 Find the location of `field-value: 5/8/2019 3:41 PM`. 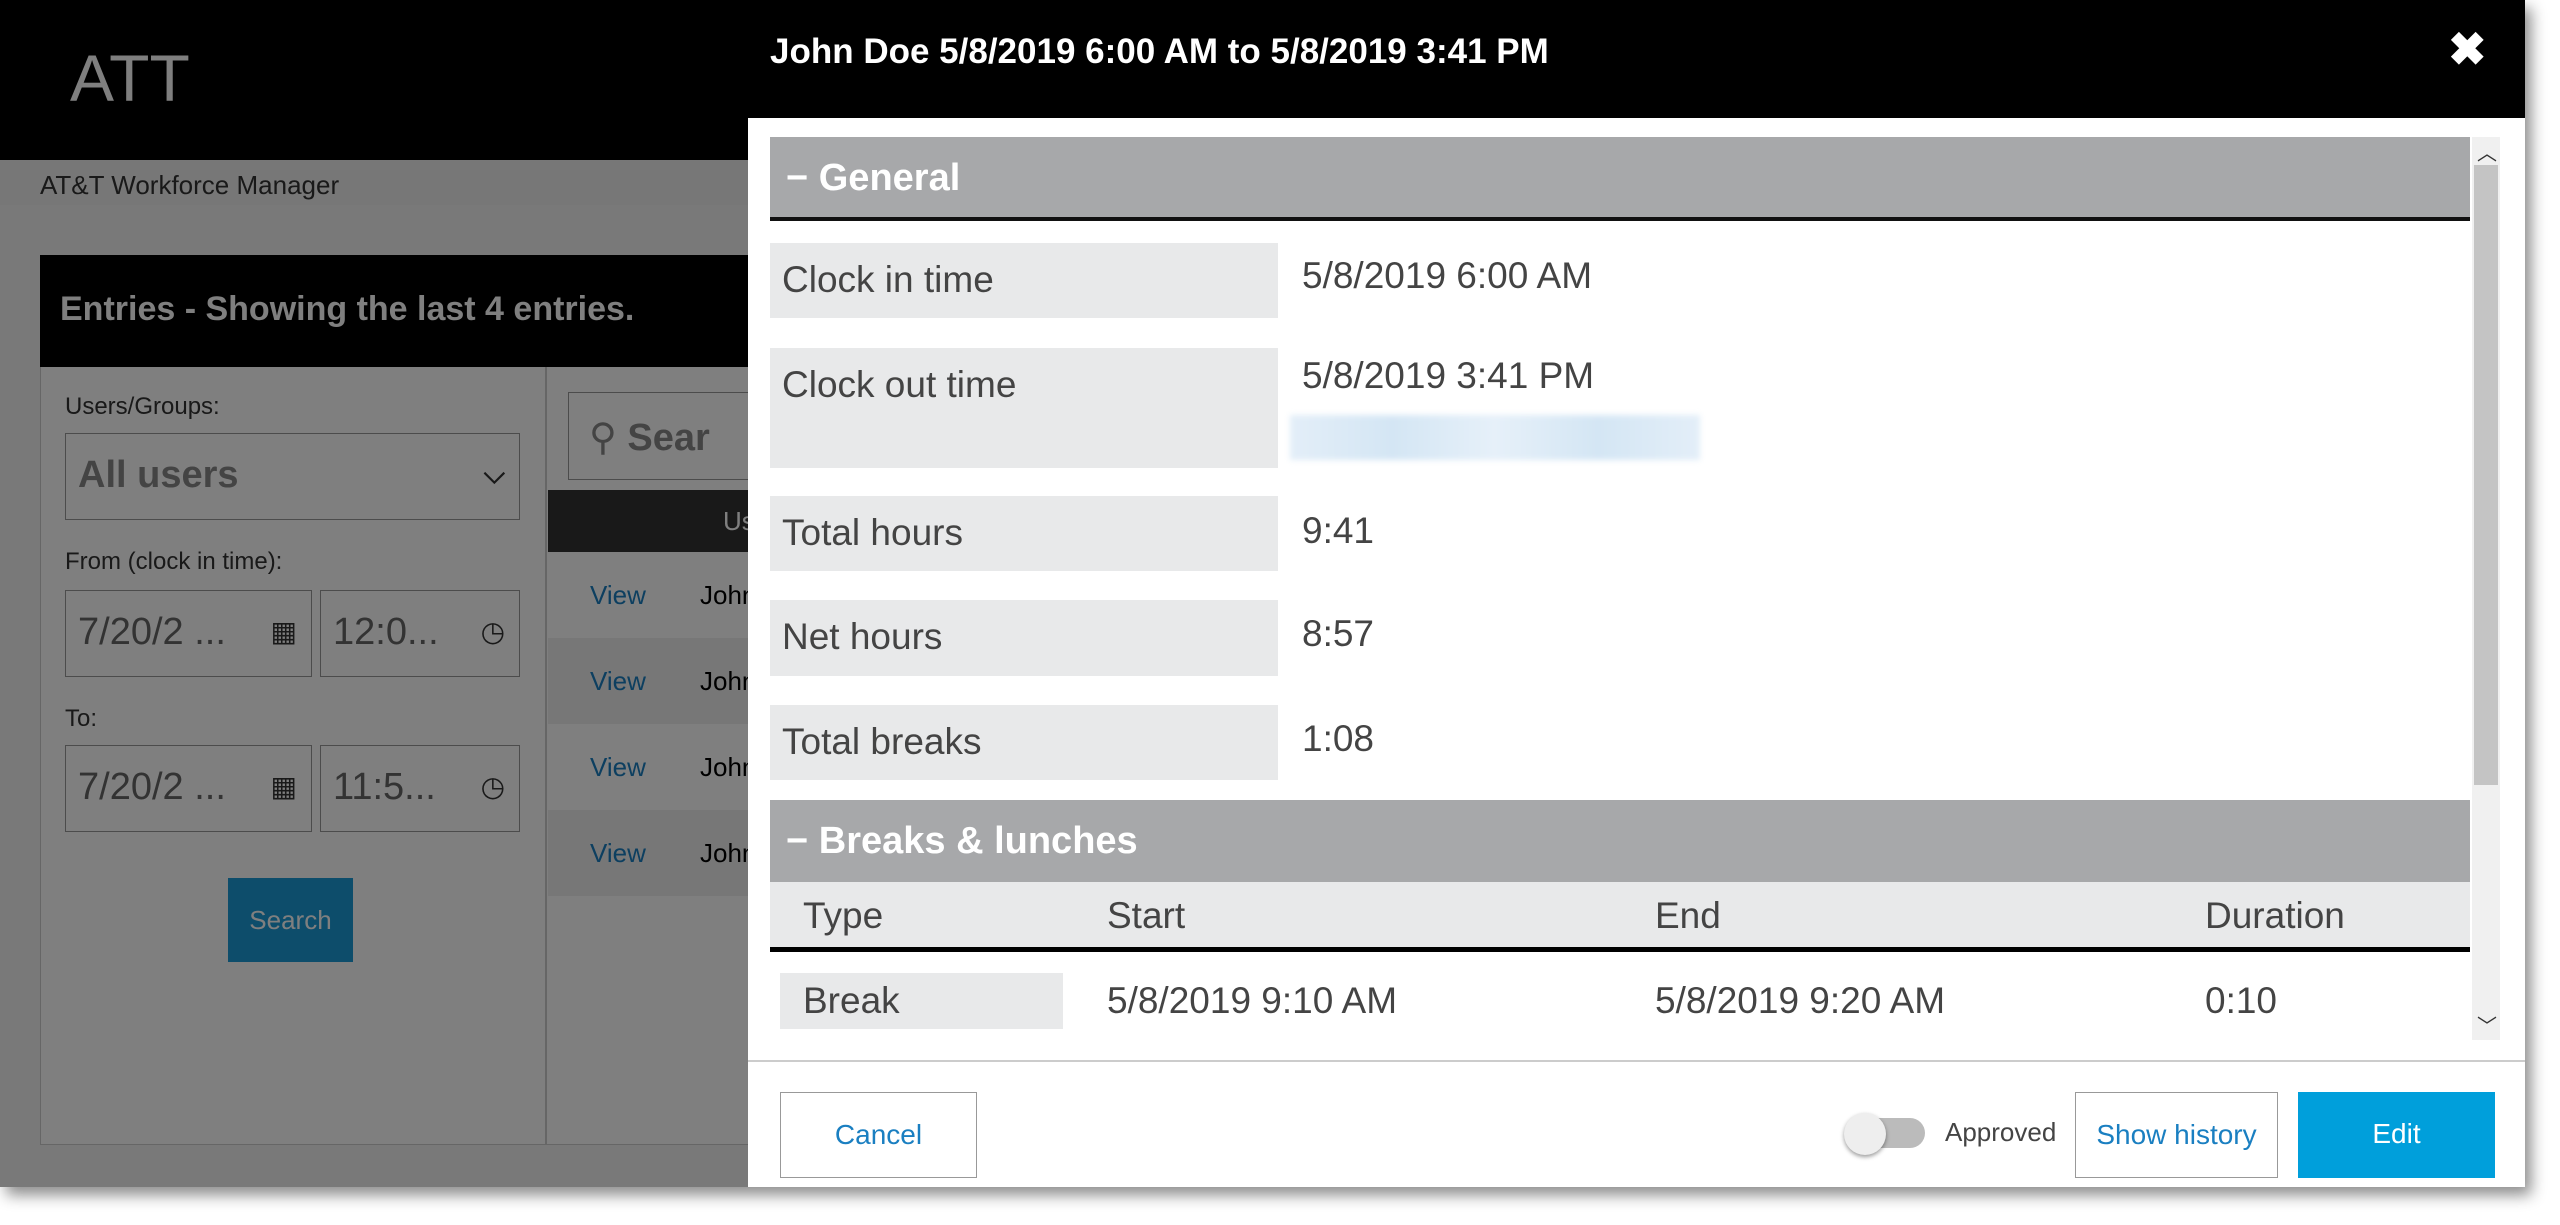

field-value: 5/8/2019 3:41 PM is located at coordinates (1448, 375).